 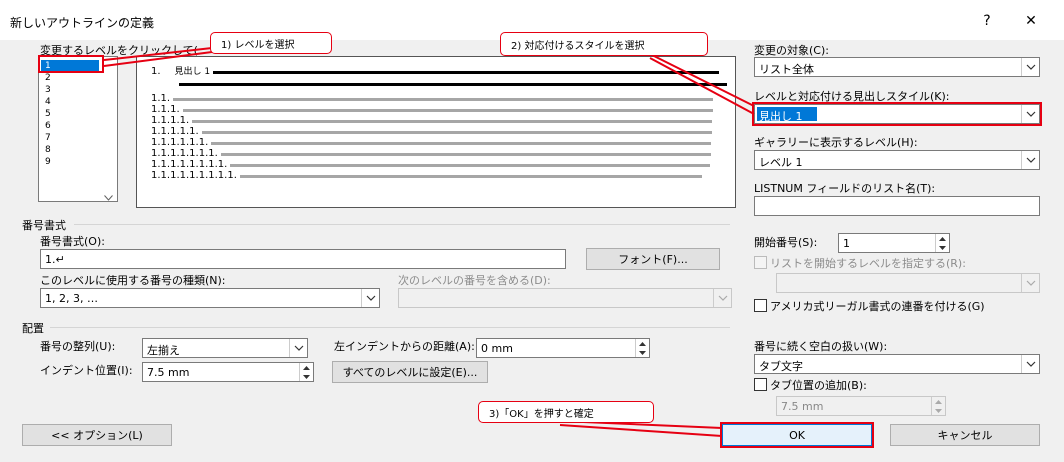 I want to click on preview-row-5: 1.1.1.1.1., so click(x=431, y=132).